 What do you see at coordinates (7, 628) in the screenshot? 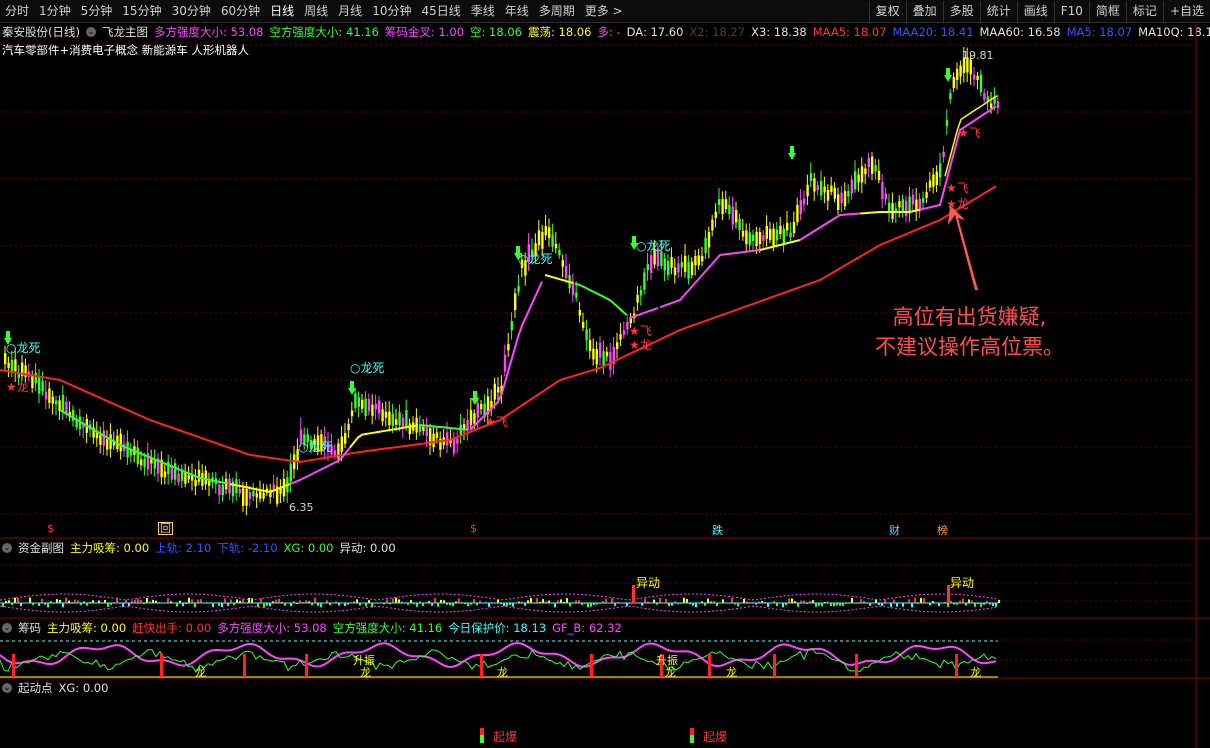
I see `chip-dropdown-icon: ⌄` at bounding box center [7, 628].